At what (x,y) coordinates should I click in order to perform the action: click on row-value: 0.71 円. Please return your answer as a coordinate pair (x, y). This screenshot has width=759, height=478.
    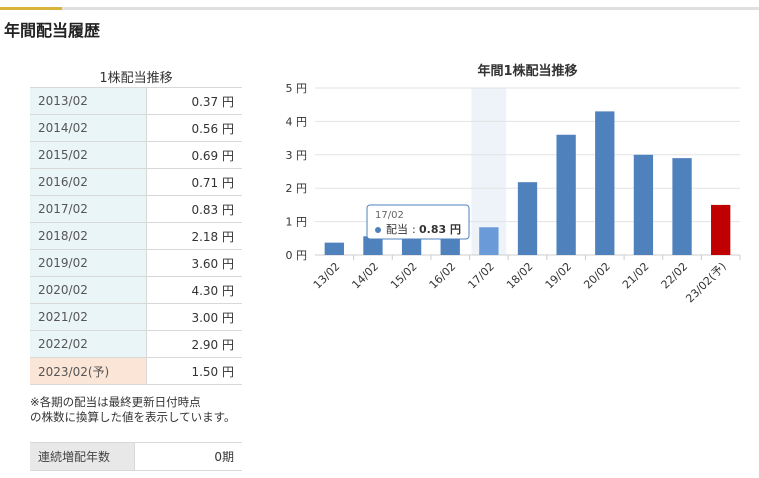
    Looking at the image, I should click on (194, 182).